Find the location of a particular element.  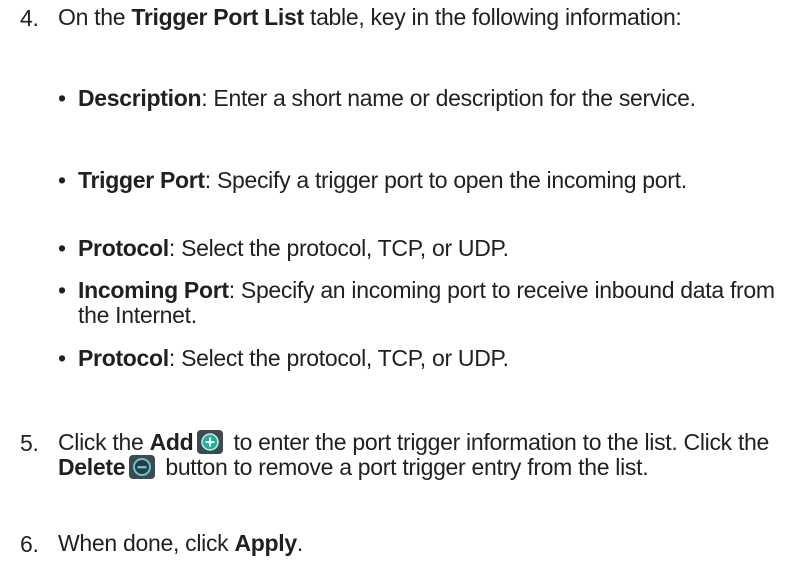

delete-label: Delete is located at coordinates (92, 467).